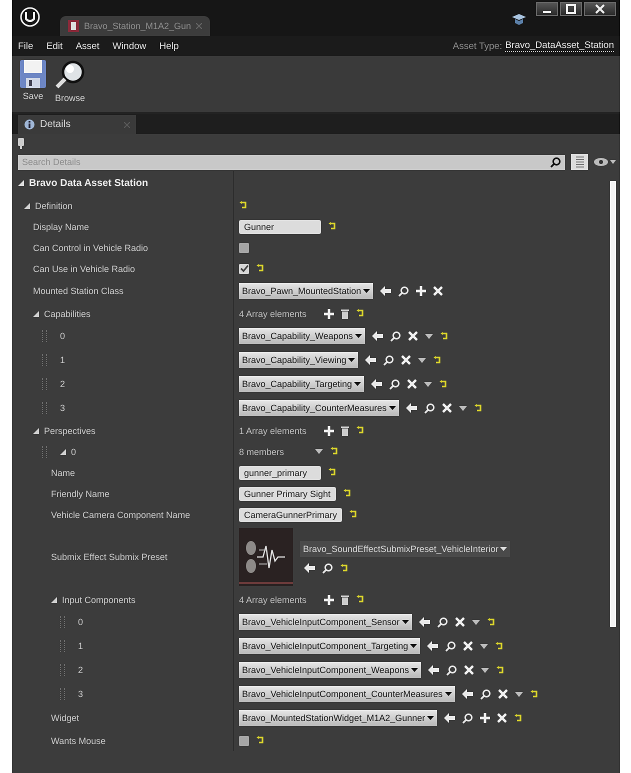  I want to click on details-tab: Details, so click(77, 124).